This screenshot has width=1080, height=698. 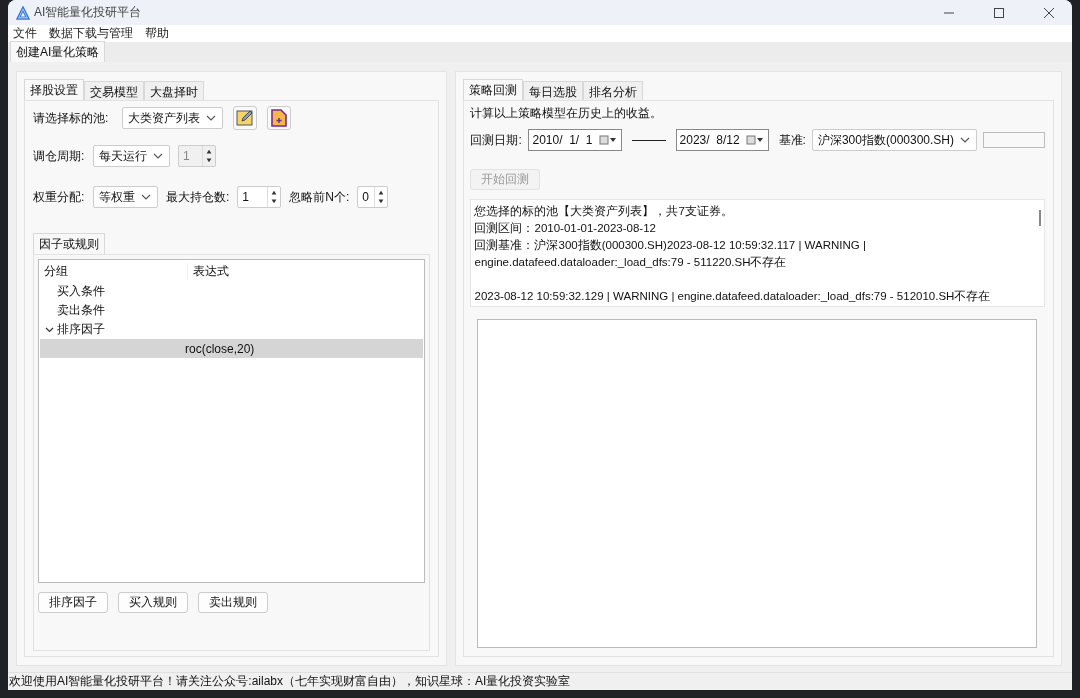 What do you see at coordinates (319, 197) in the screenshot?
I see `field-label: 忽略前N个:` at bounding box center [319, 197].